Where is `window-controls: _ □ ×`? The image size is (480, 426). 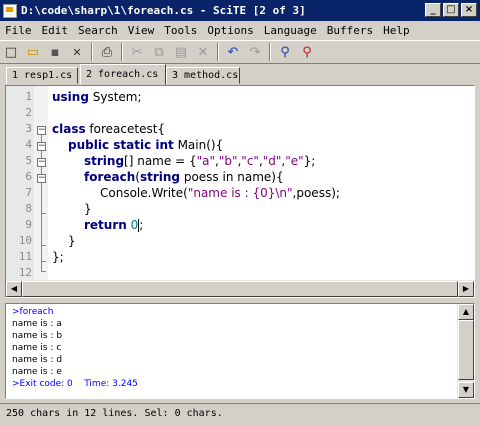 window-controls: _ □ × is located at coordinates (450, 10).